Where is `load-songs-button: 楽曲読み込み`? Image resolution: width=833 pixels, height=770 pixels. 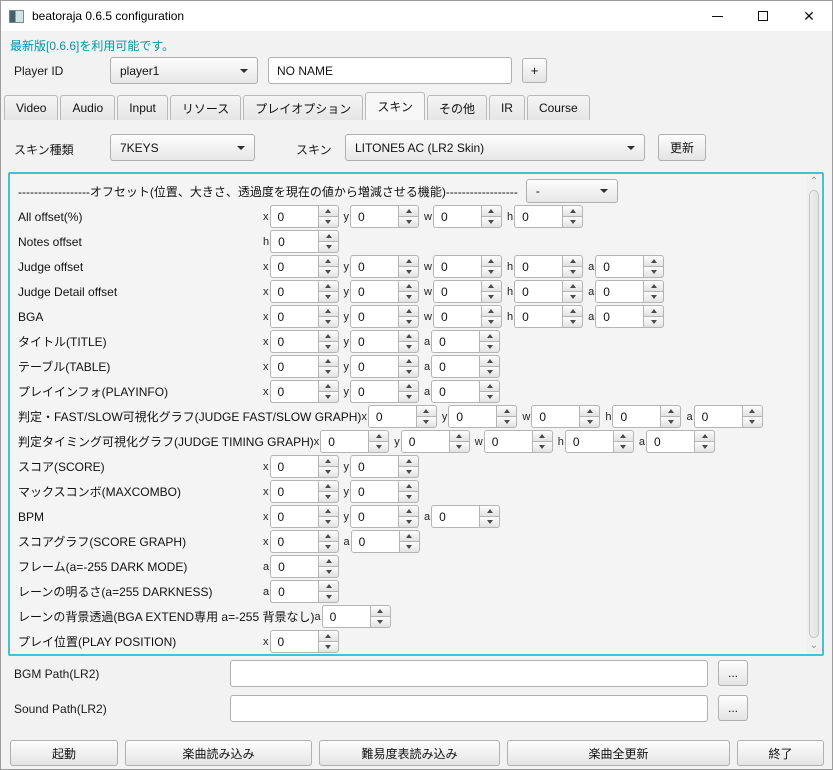
load-songs-button: 楽曲読み込み is located at coordinates (218, 753).